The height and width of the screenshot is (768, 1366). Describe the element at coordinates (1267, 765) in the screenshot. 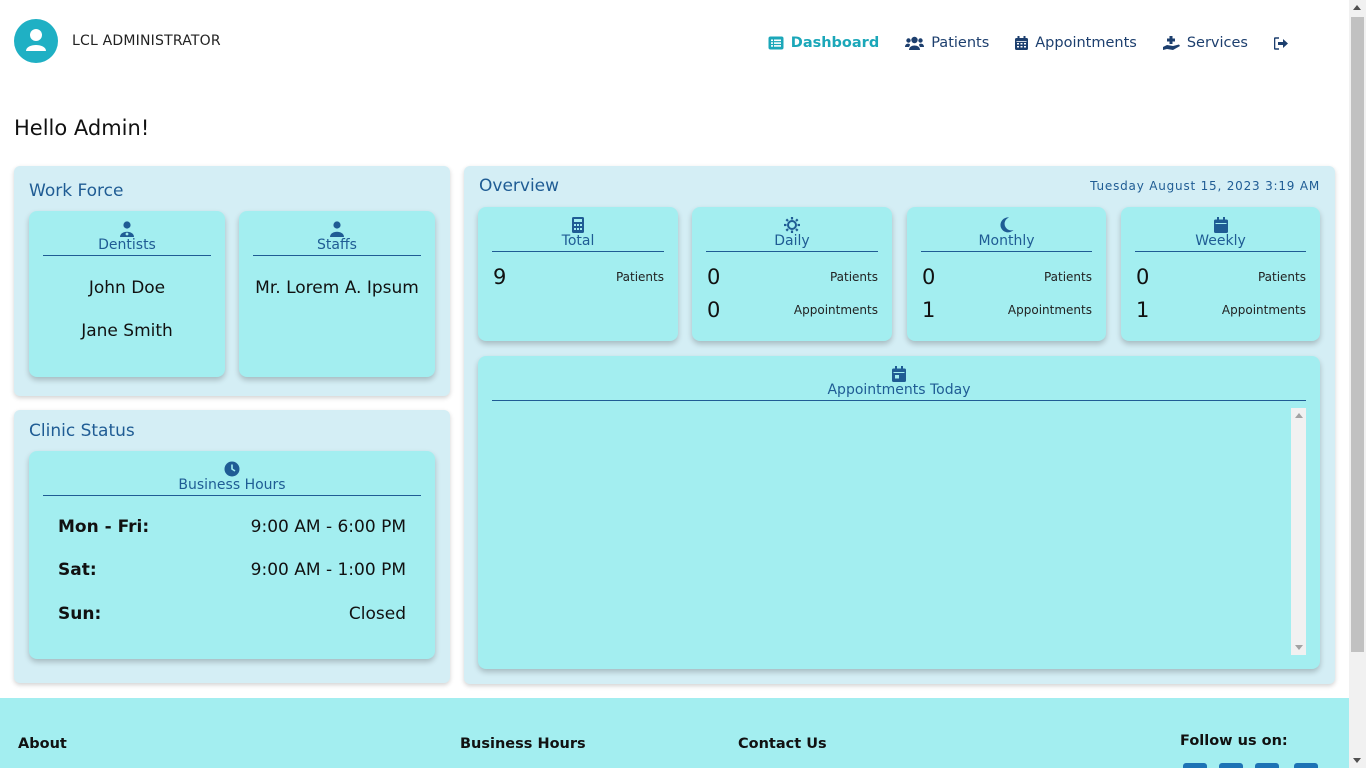

I see `instagram-icon` at that location.